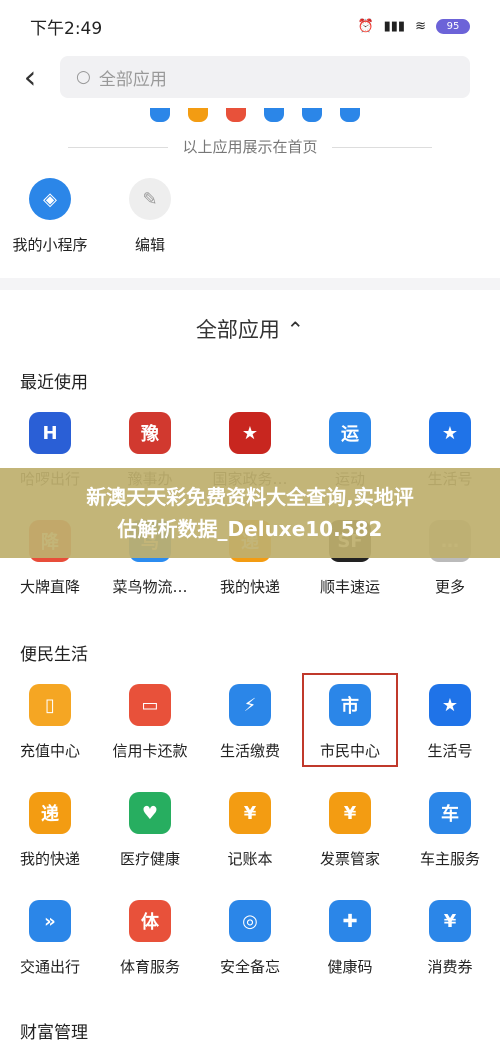 This screenshot has height=1043, width=500. I want to click on status-icons: ⏰ ▮▮▮ ≋ 95, so click(413, 26).